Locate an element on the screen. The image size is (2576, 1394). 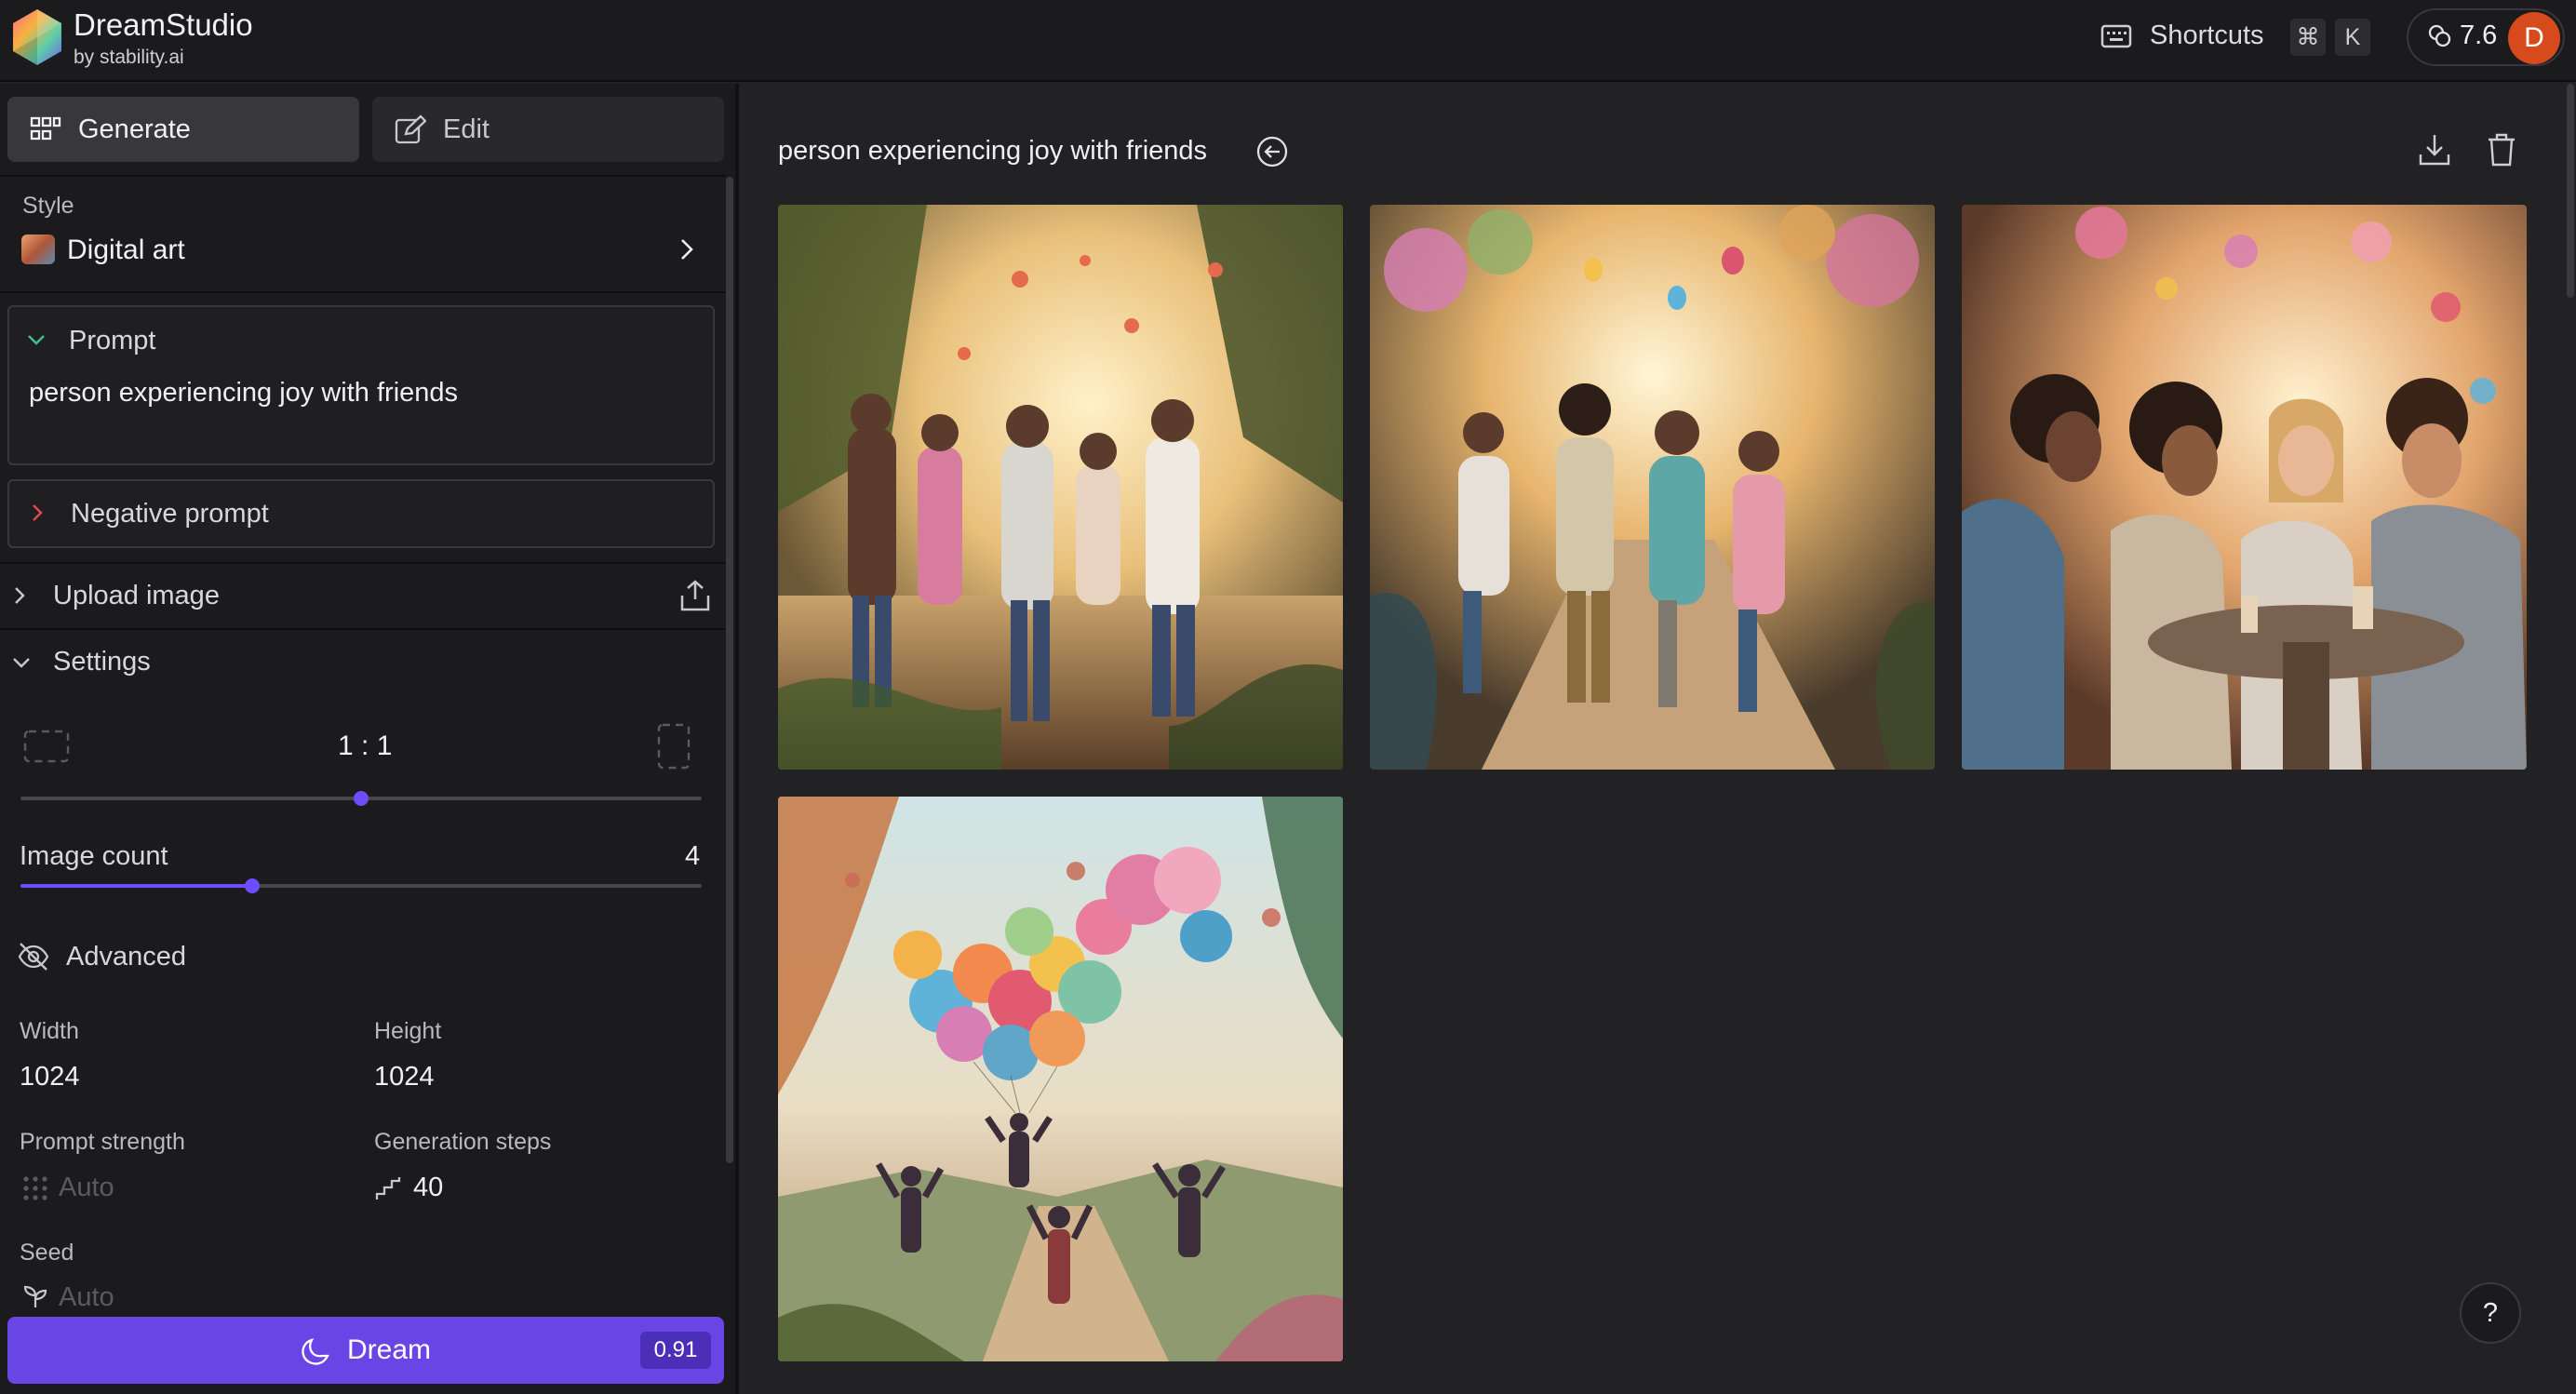
shortcut-key-k: K is located at coordinates (2352, 38).